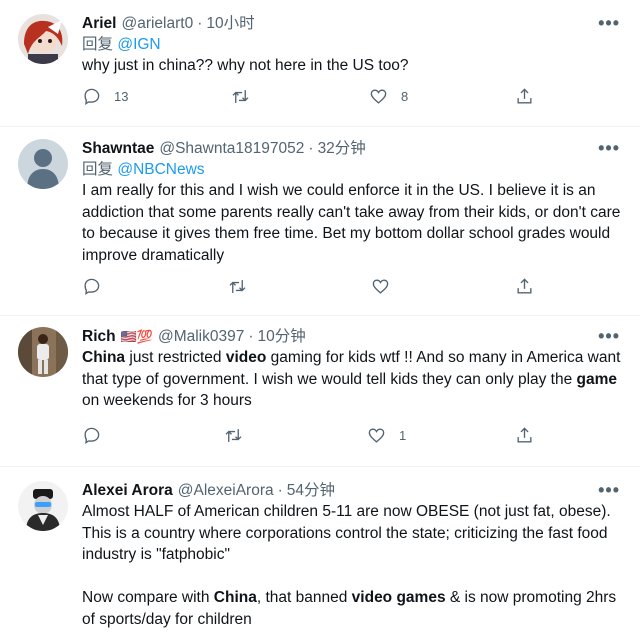 This screenshot has width=640, height=637. I want to click on display-name: Ariel, so click(99, 24).